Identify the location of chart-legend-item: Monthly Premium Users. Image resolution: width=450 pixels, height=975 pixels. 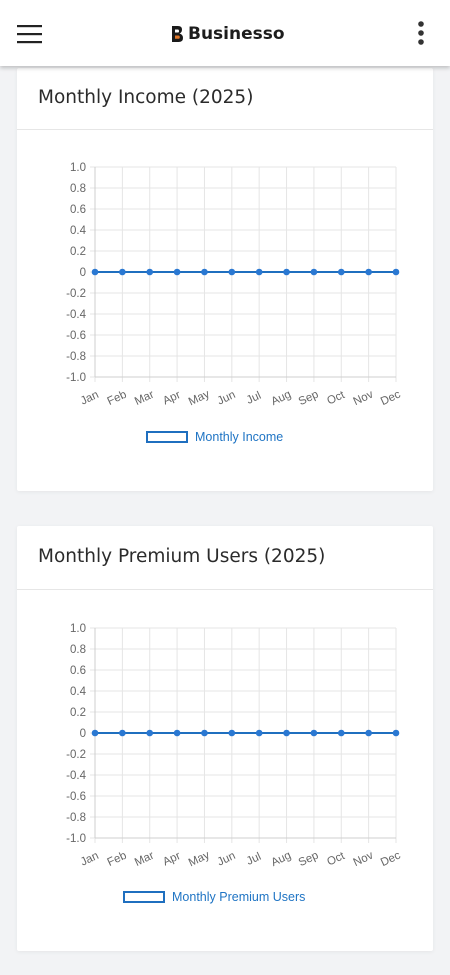
(214, 897).